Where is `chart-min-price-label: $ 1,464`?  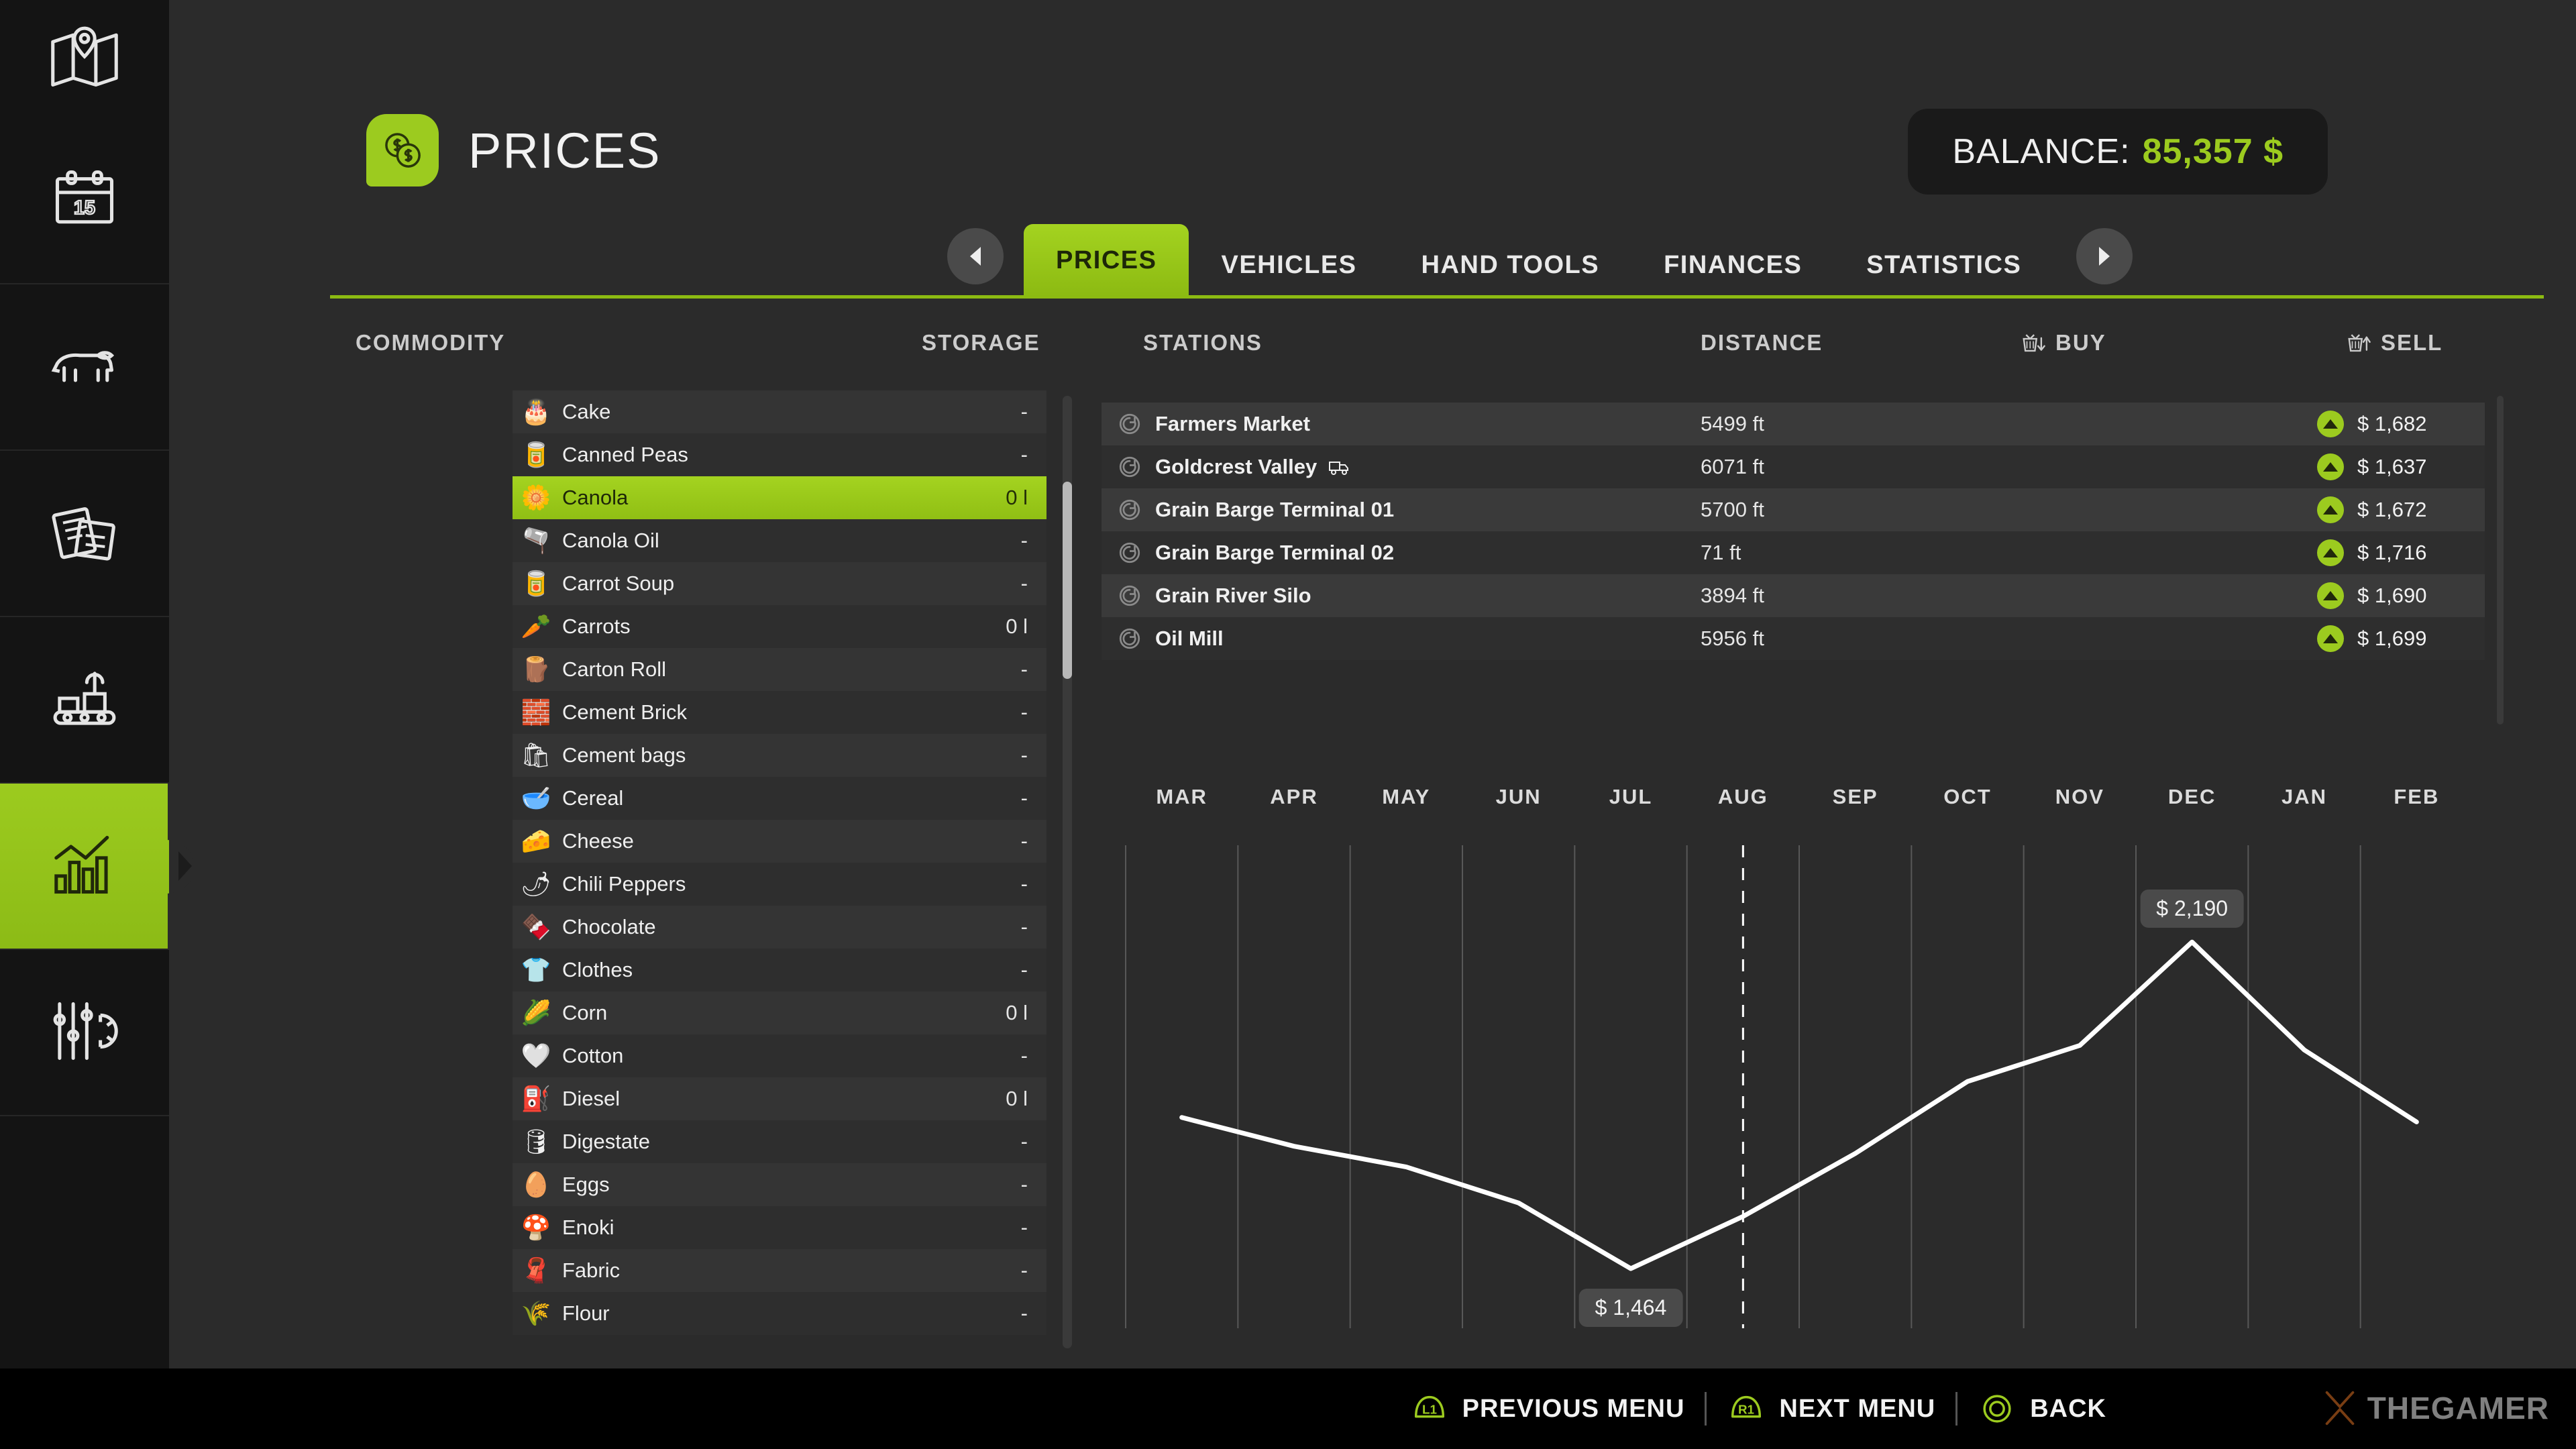 chart-min-price-label: $ 1,464 is located at coordinates (1630, 1308).